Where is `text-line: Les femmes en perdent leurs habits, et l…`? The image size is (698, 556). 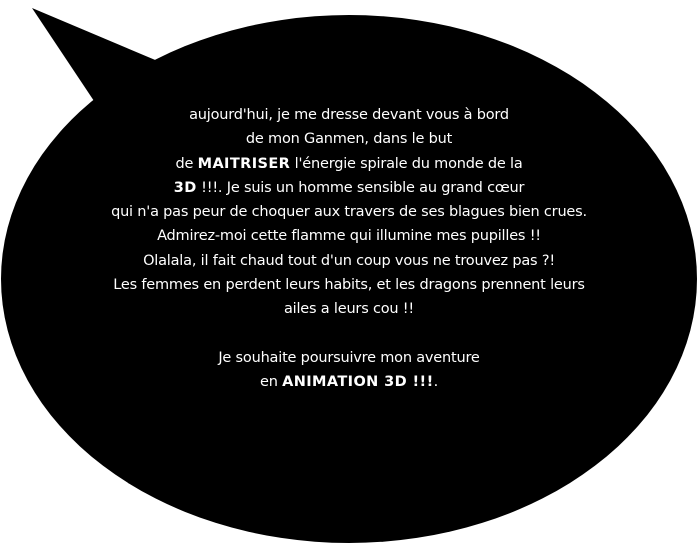
text-line: Les femmes en perdent leurs habits, et l… is located at coordinates (349, 285).